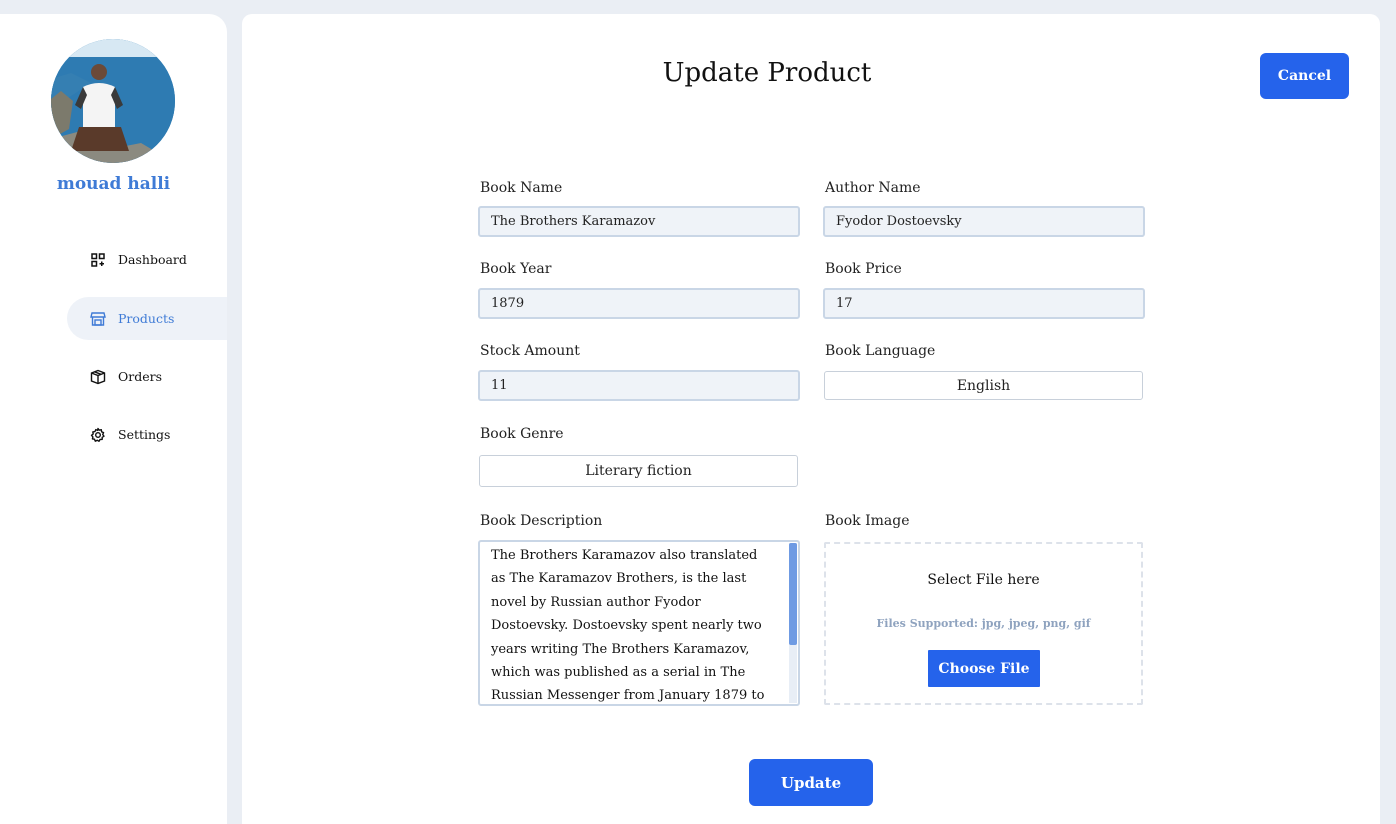 The height and width of the screenshot is (824, 1396). I want to click on book-image-label: Book Image, so click(867, 521).